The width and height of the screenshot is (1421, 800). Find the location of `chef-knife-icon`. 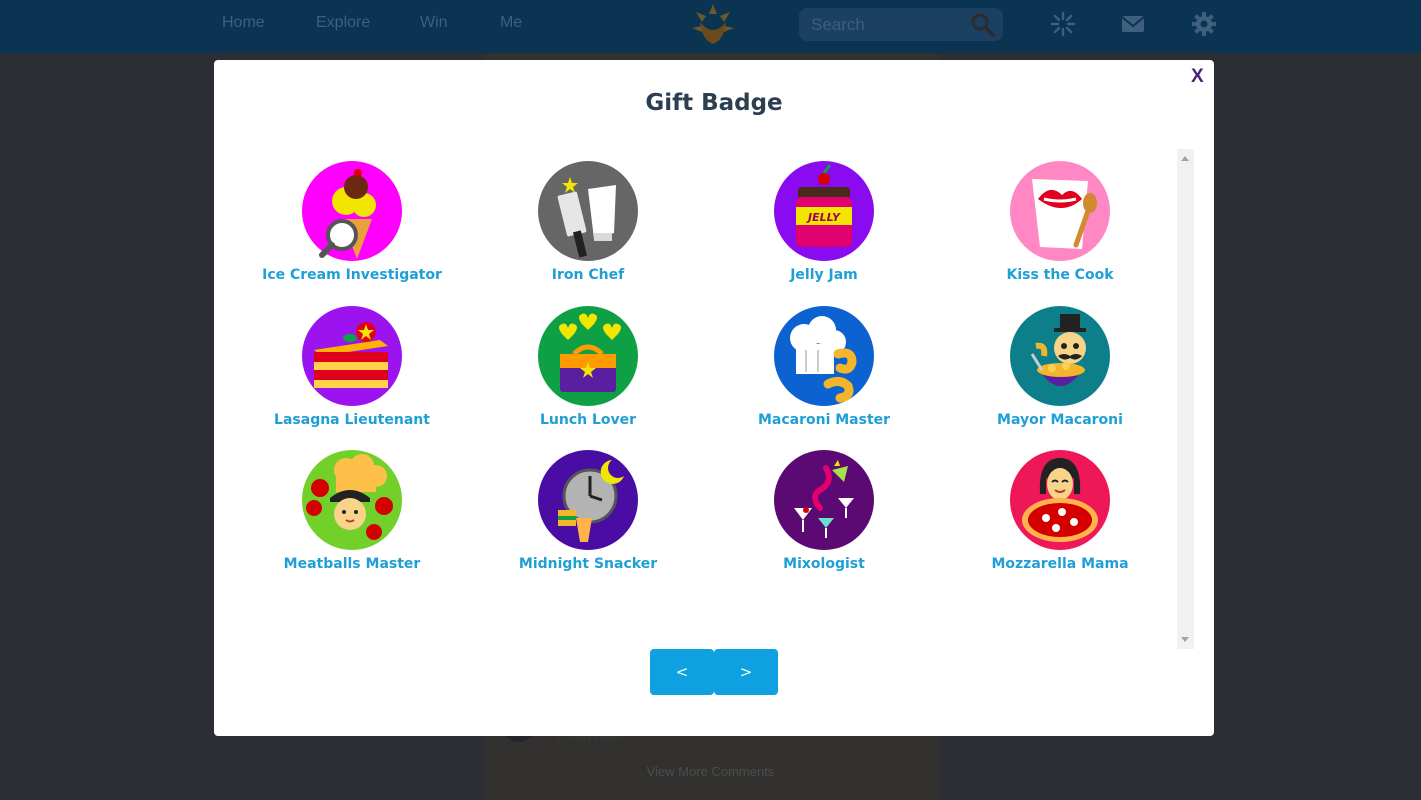

chef-knife-icon is located at coordinates (588, 211).